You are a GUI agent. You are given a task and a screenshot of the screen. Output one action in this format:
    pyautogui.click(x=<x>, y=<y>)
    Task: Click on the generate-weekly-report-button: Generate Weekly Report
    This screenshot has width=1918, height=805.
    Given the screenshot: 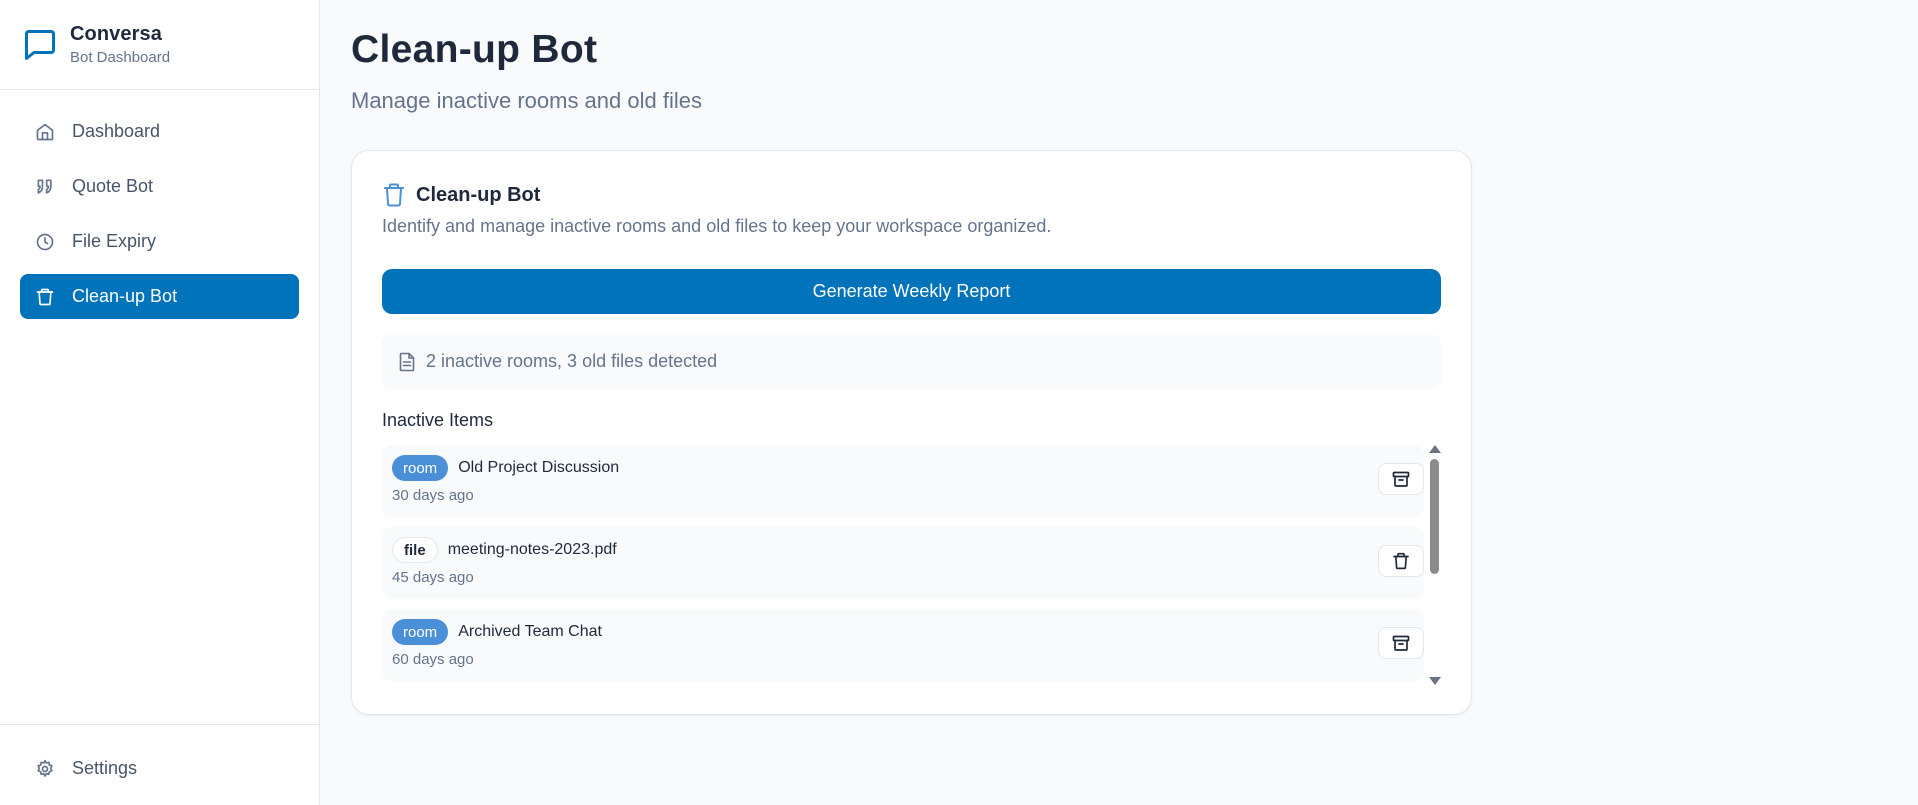 What is the action you would take?
    pyautogui.click(x=911, y=291)
    